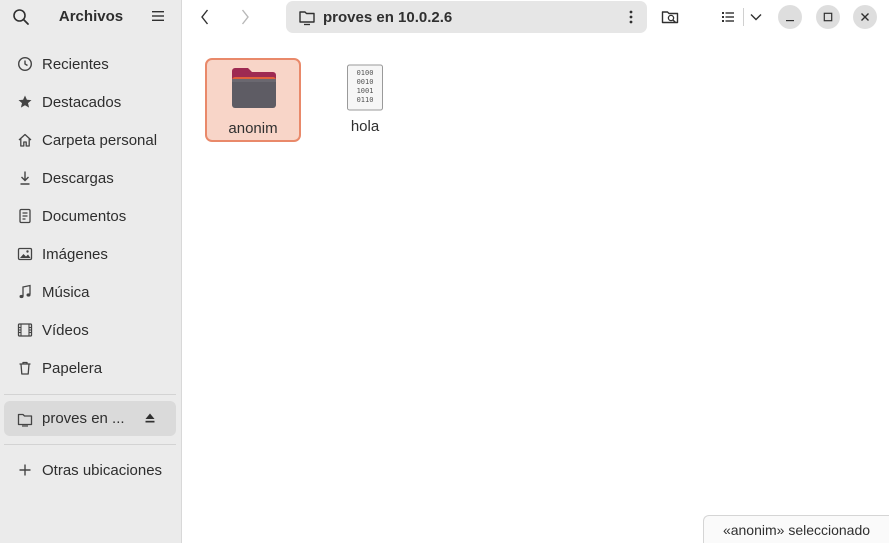 This screenshot has width=889, height=543. What do you see at coordinates (245, 17) in the screenshot?
I see `forward-icon` at bounding box center [245, 17].